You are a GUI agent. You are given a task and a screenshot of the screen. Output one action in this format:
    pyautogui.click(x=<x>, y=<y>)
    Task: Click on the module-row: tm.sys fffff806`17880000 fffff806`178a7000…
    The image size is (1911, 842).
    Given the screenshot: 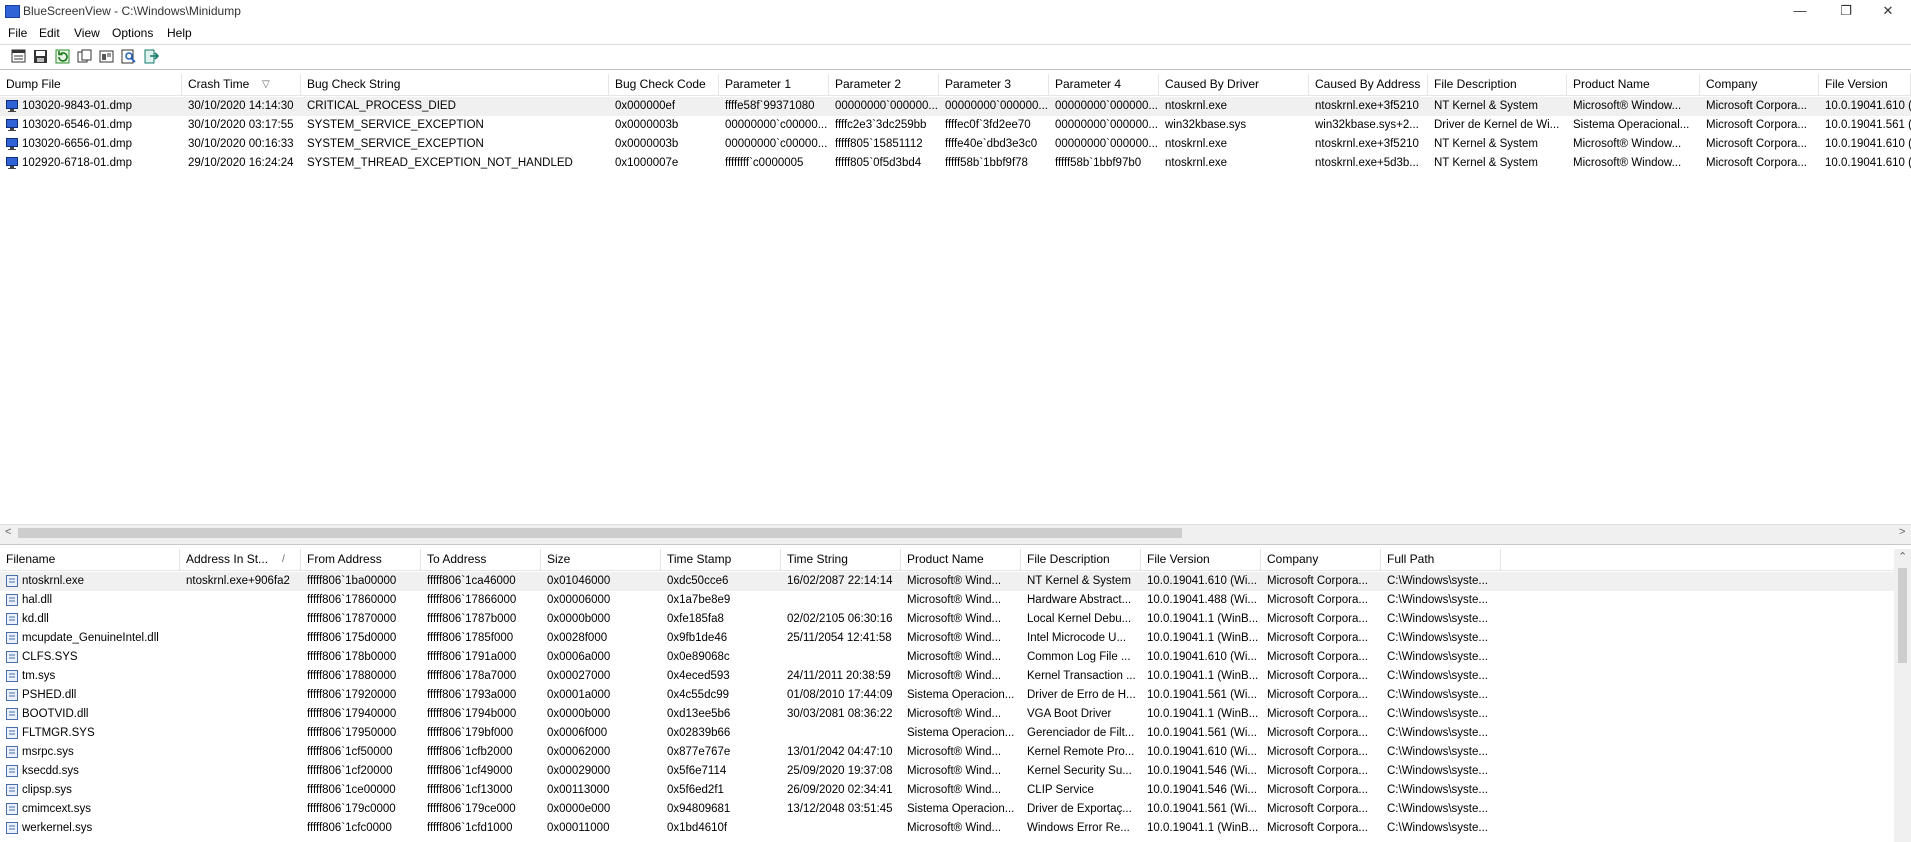 What is the action you would take?
    pyautogui.click(x=947, y=676)
    